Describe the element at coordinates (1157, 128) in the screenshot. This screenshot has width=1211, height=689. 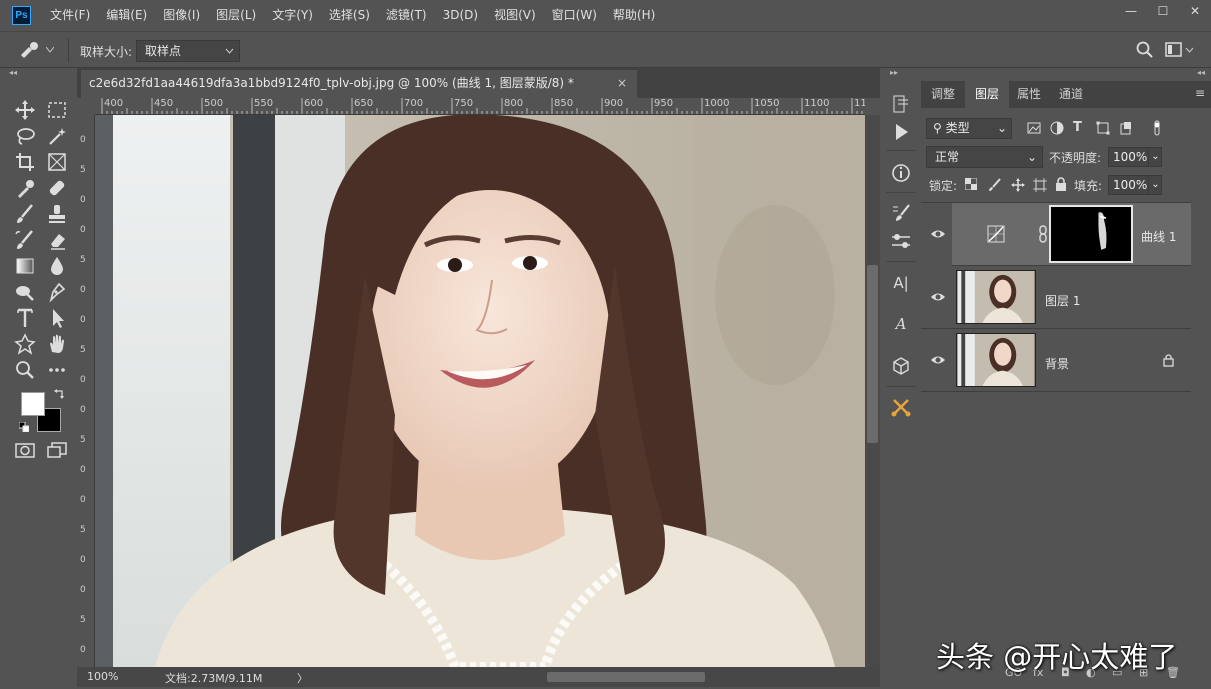
I see `filter-toggle-icon` at that location.